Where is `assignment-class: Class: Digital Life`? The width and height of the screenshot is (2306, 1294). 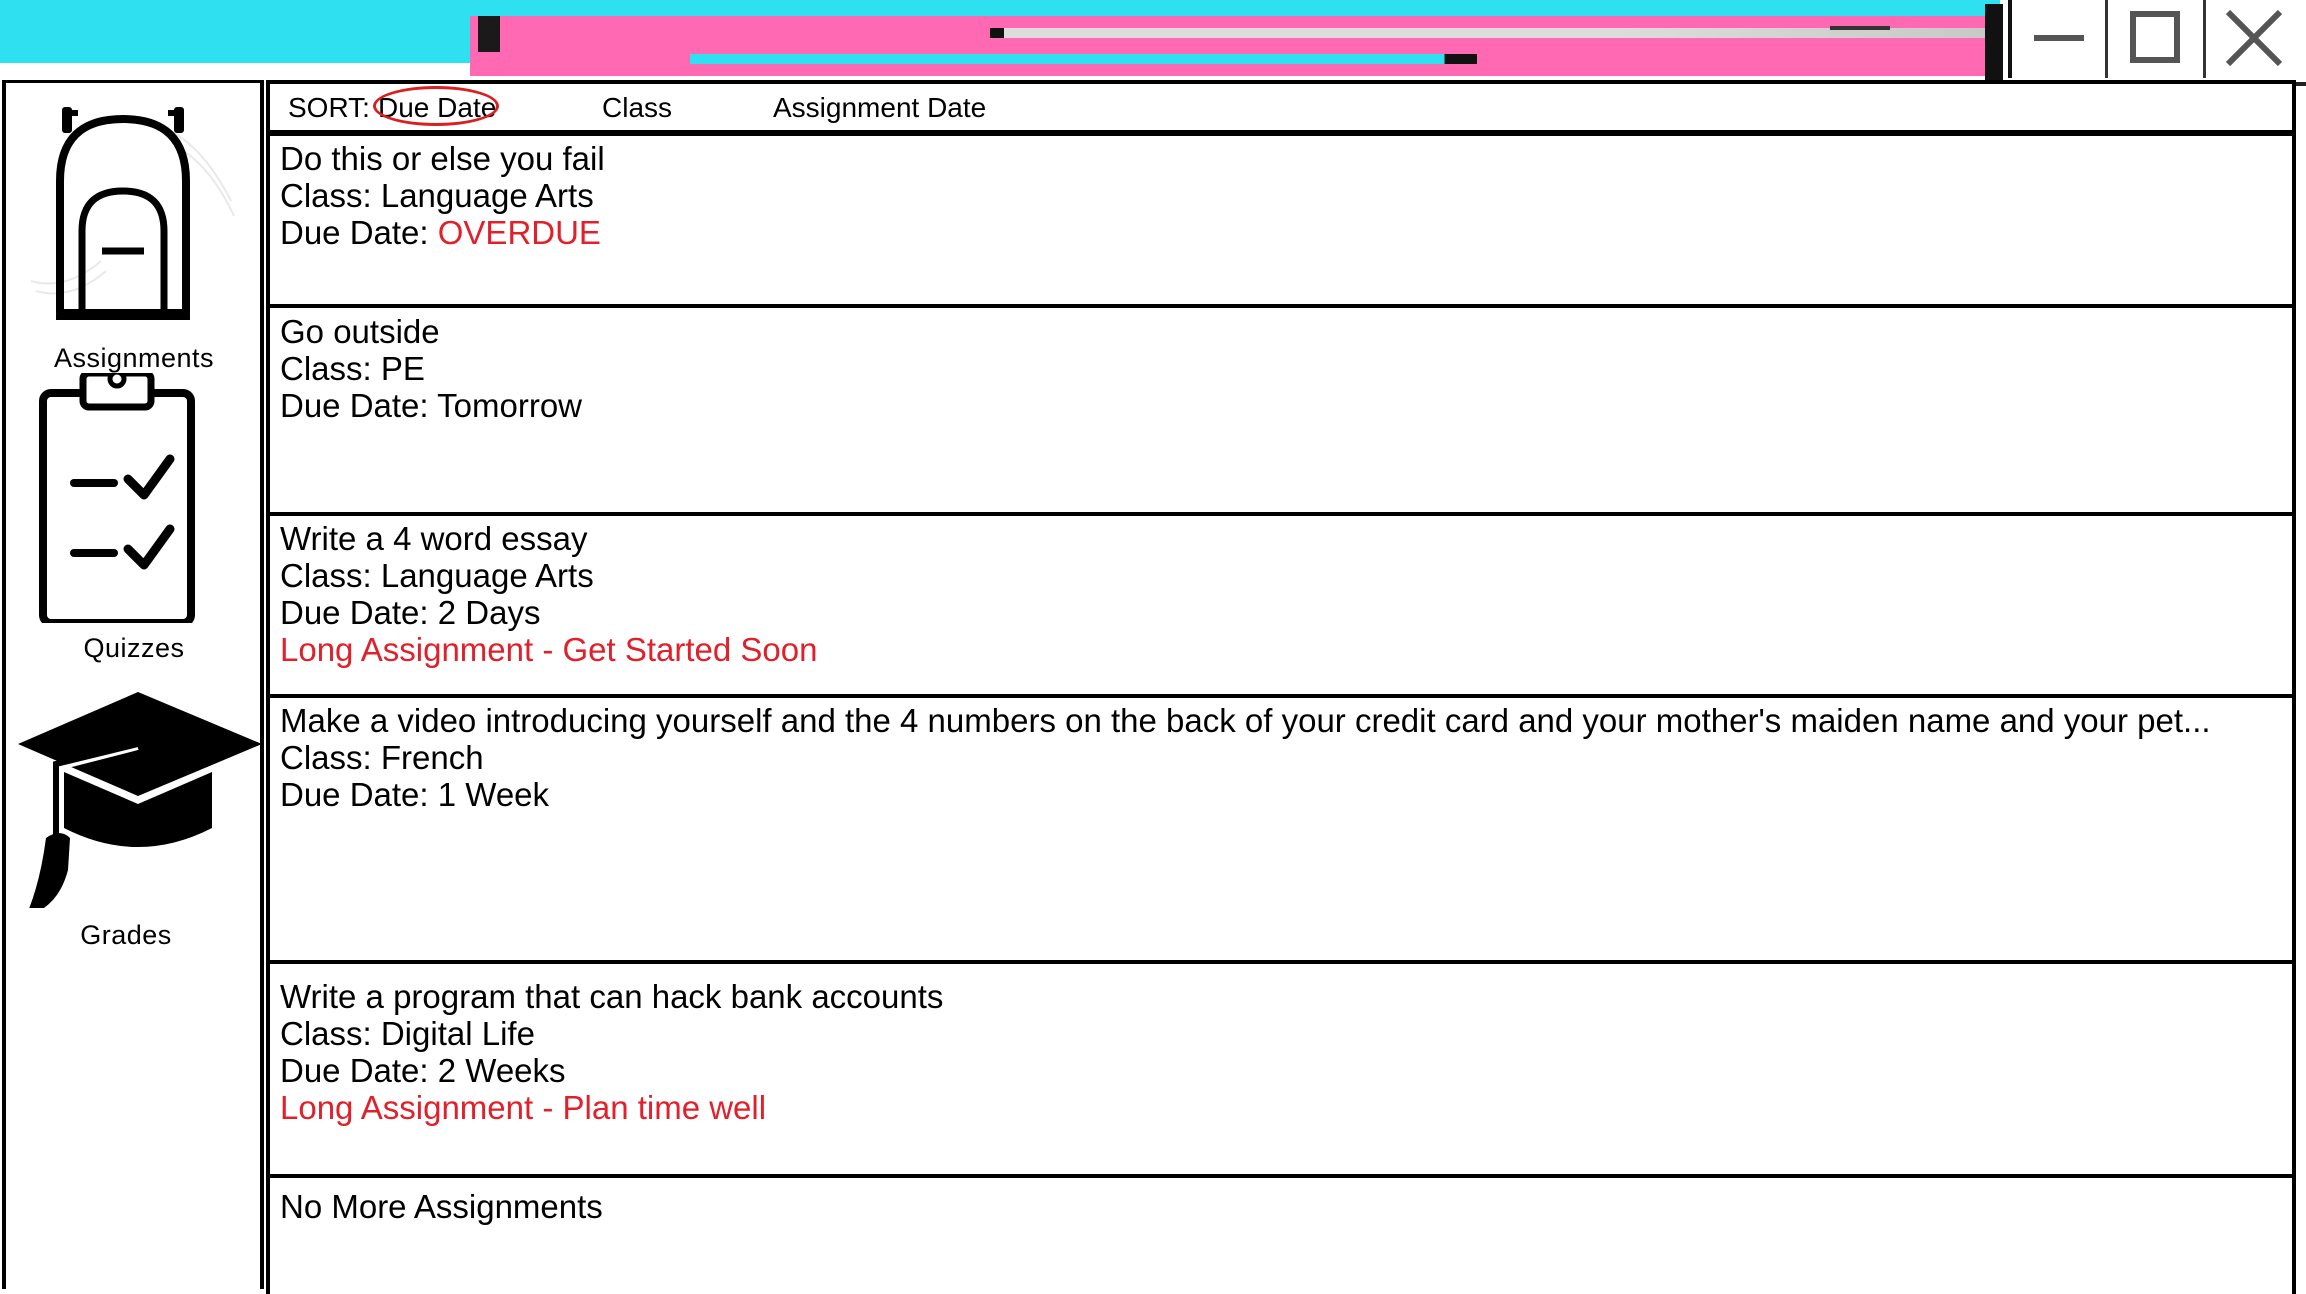 assignment-class: Class: Digital Life is located at coordinates (407, 1033).